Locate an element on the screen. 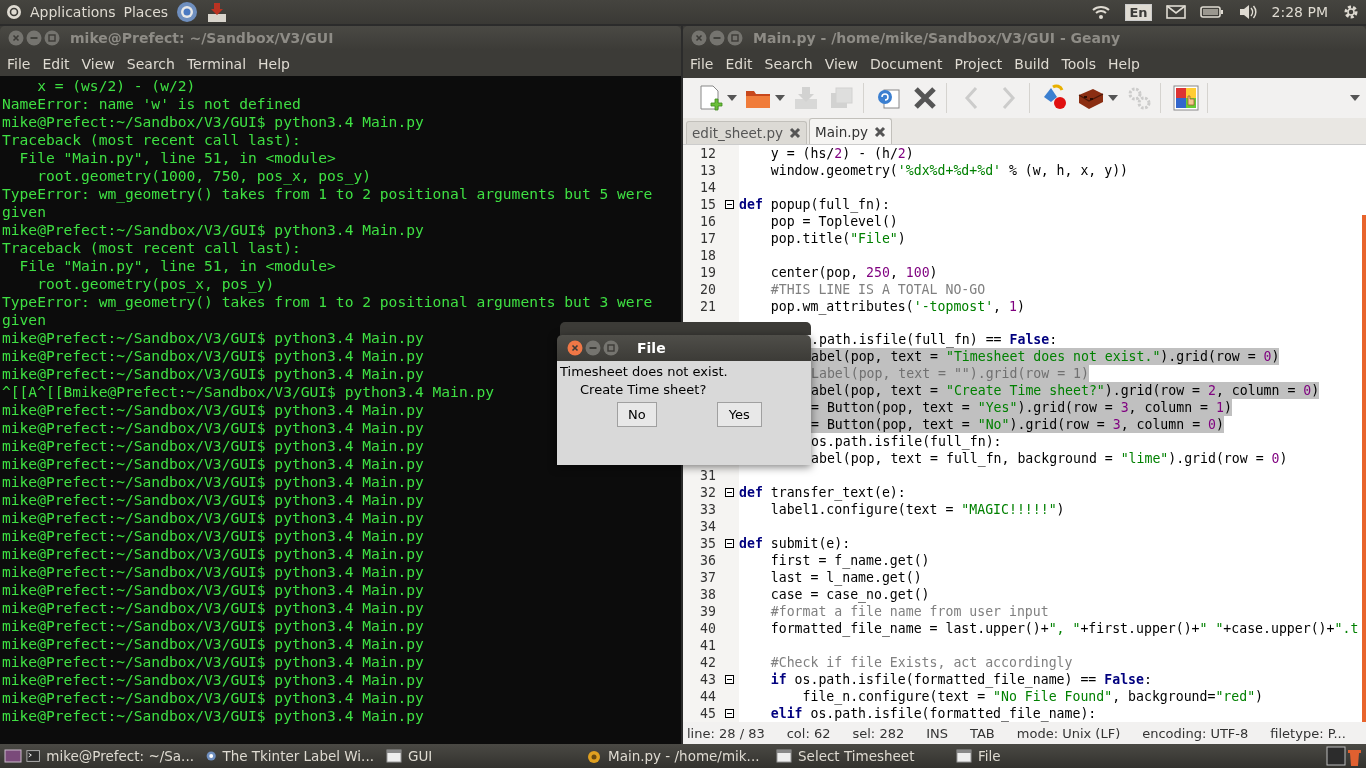 The image size is (1366, 768). terminal-line: x = (ws/2) - (w/2) is located at coordinates (116, 86).